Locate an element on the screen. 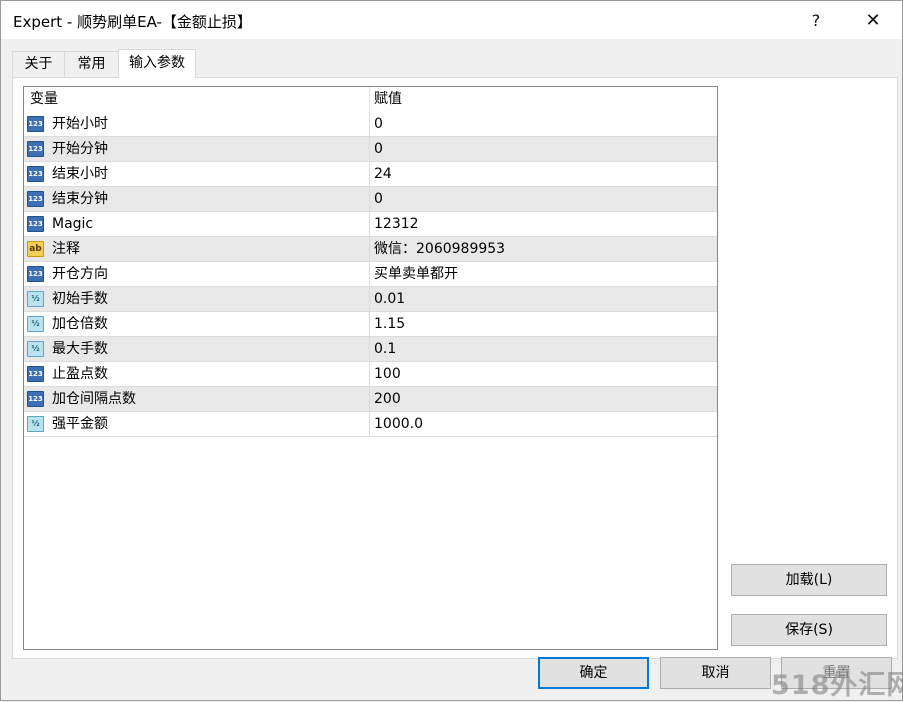 The width and height of the screenshot is (903, 702). parameter-name: 结束分钟 is located at coordinates (80, 199).